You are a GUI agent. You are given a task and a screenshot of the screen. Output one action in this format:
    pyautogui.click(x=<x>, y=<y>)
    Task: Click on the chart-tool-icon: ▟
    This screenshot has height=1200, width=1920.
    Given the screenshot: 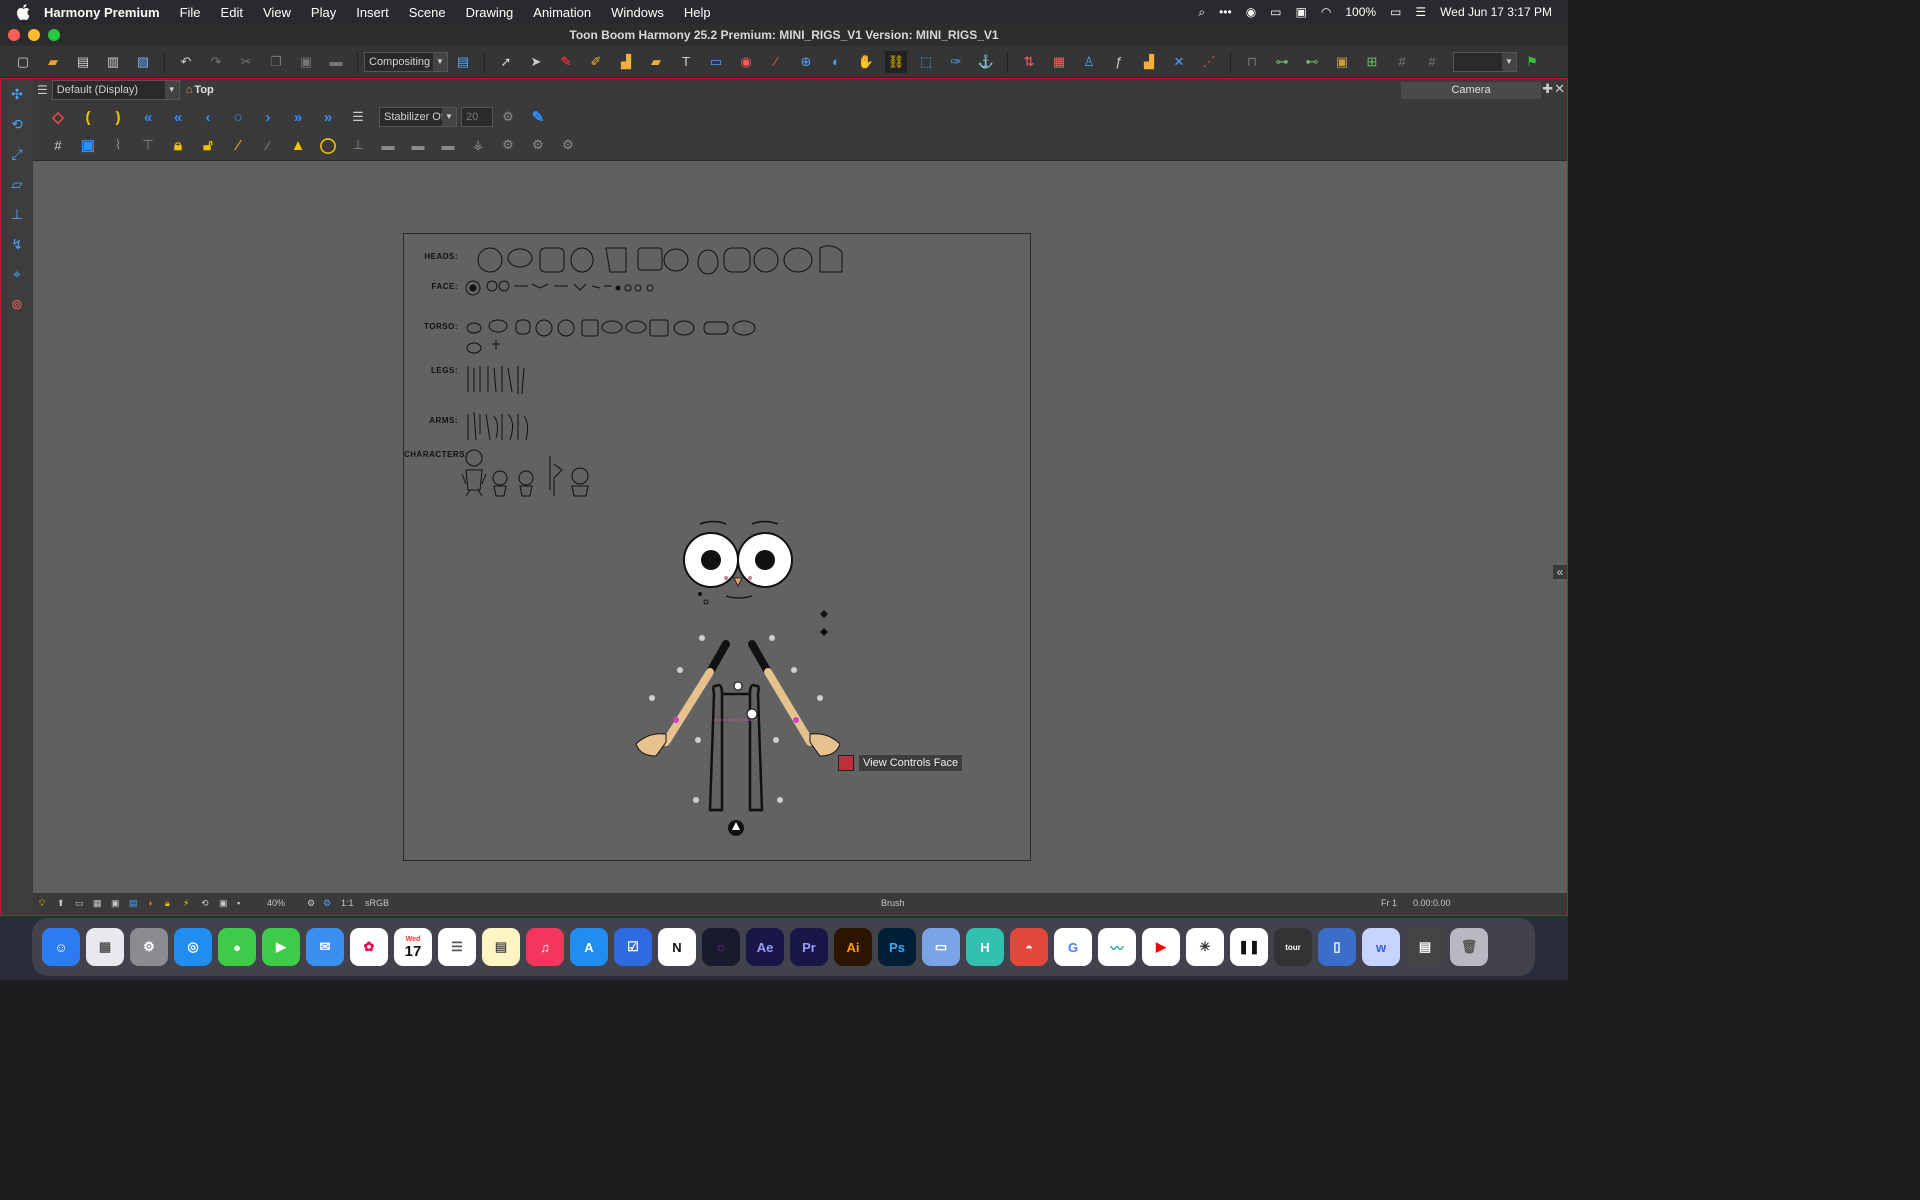 What is the action you would take?
    pyautogui.click(x=1149, y=62)
    